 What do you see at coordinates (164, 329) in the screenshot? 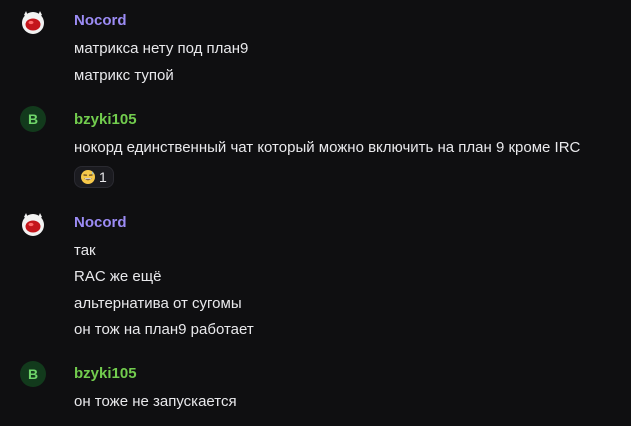
I see `message-text: он тож на план9 работает` at bounding box center [164, 329].